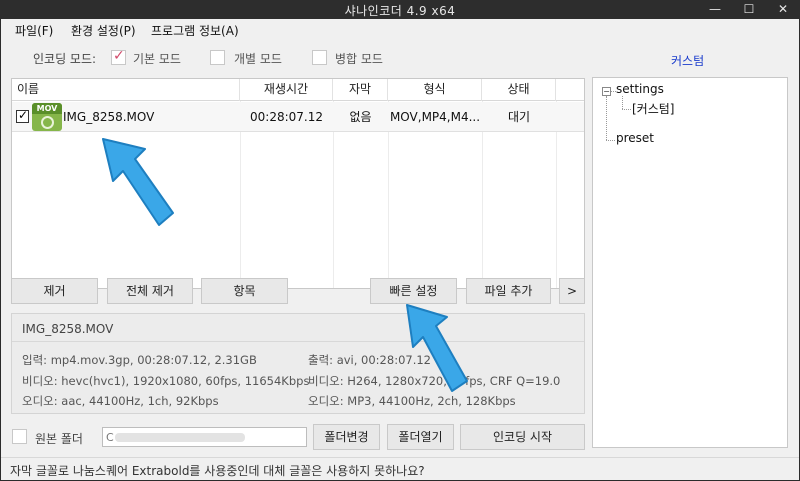 This screenshot has height=481, width=800. What do you see at coordinates (570, 90) in the screenshot?
I see `column-header-spacer` at bounding box center [570, 90].